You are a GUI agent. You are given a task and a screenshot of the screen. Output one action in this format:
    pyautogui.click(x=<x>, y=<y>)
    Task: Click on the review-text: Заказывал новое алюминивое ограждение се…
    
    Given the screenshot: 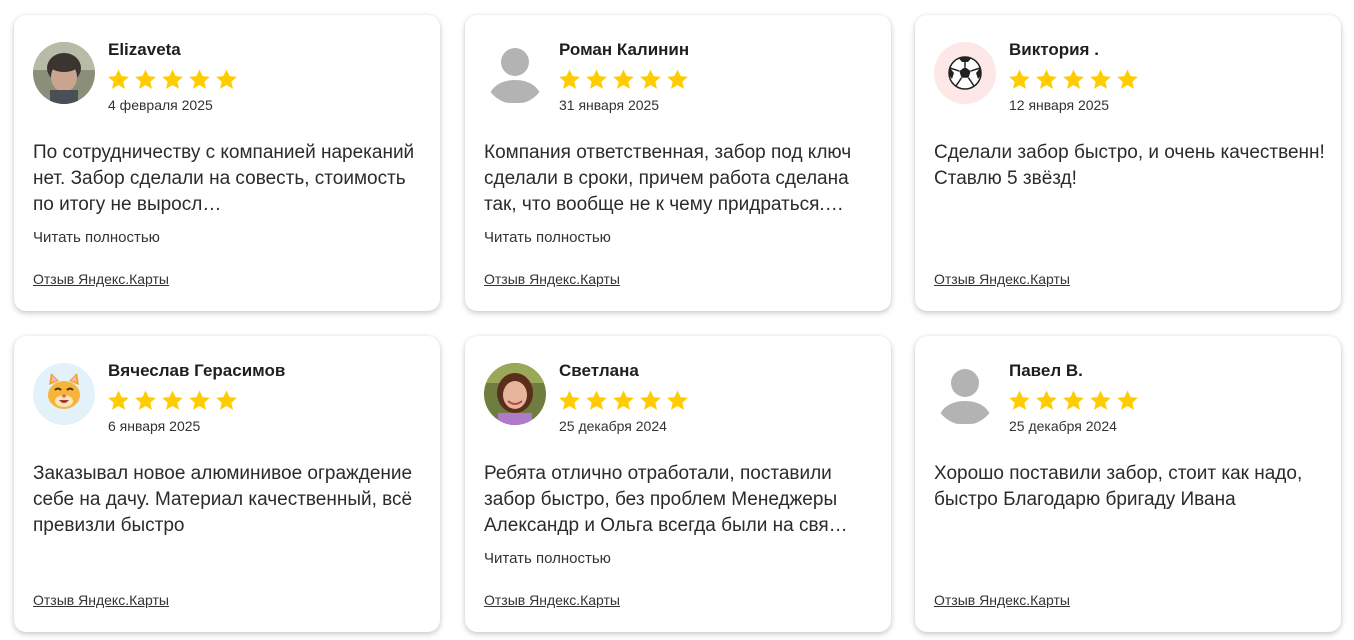 What is the action you would take?
    pyautogui.click(x=223, y=499)
    